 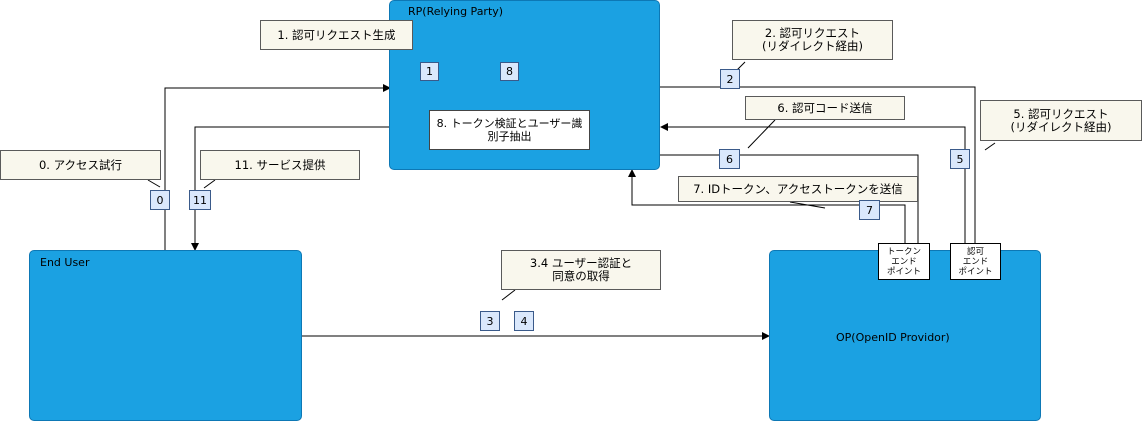 I want to click on callout-user-auth-consent: 3.4 ユーザー認証と 同意の取得, so click(x=581, y=270).